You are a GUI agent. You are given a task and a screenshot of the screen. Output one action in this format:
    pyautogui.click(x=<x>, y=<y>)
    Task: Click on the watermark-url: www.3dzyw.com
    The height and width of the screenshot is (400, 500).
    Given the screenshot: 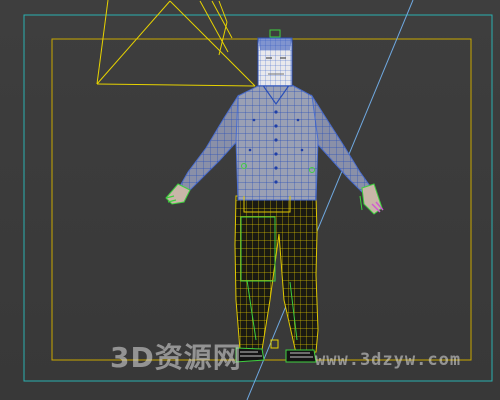 What is the action you would take?
    pyautogui.click(x=388, y=360)
    